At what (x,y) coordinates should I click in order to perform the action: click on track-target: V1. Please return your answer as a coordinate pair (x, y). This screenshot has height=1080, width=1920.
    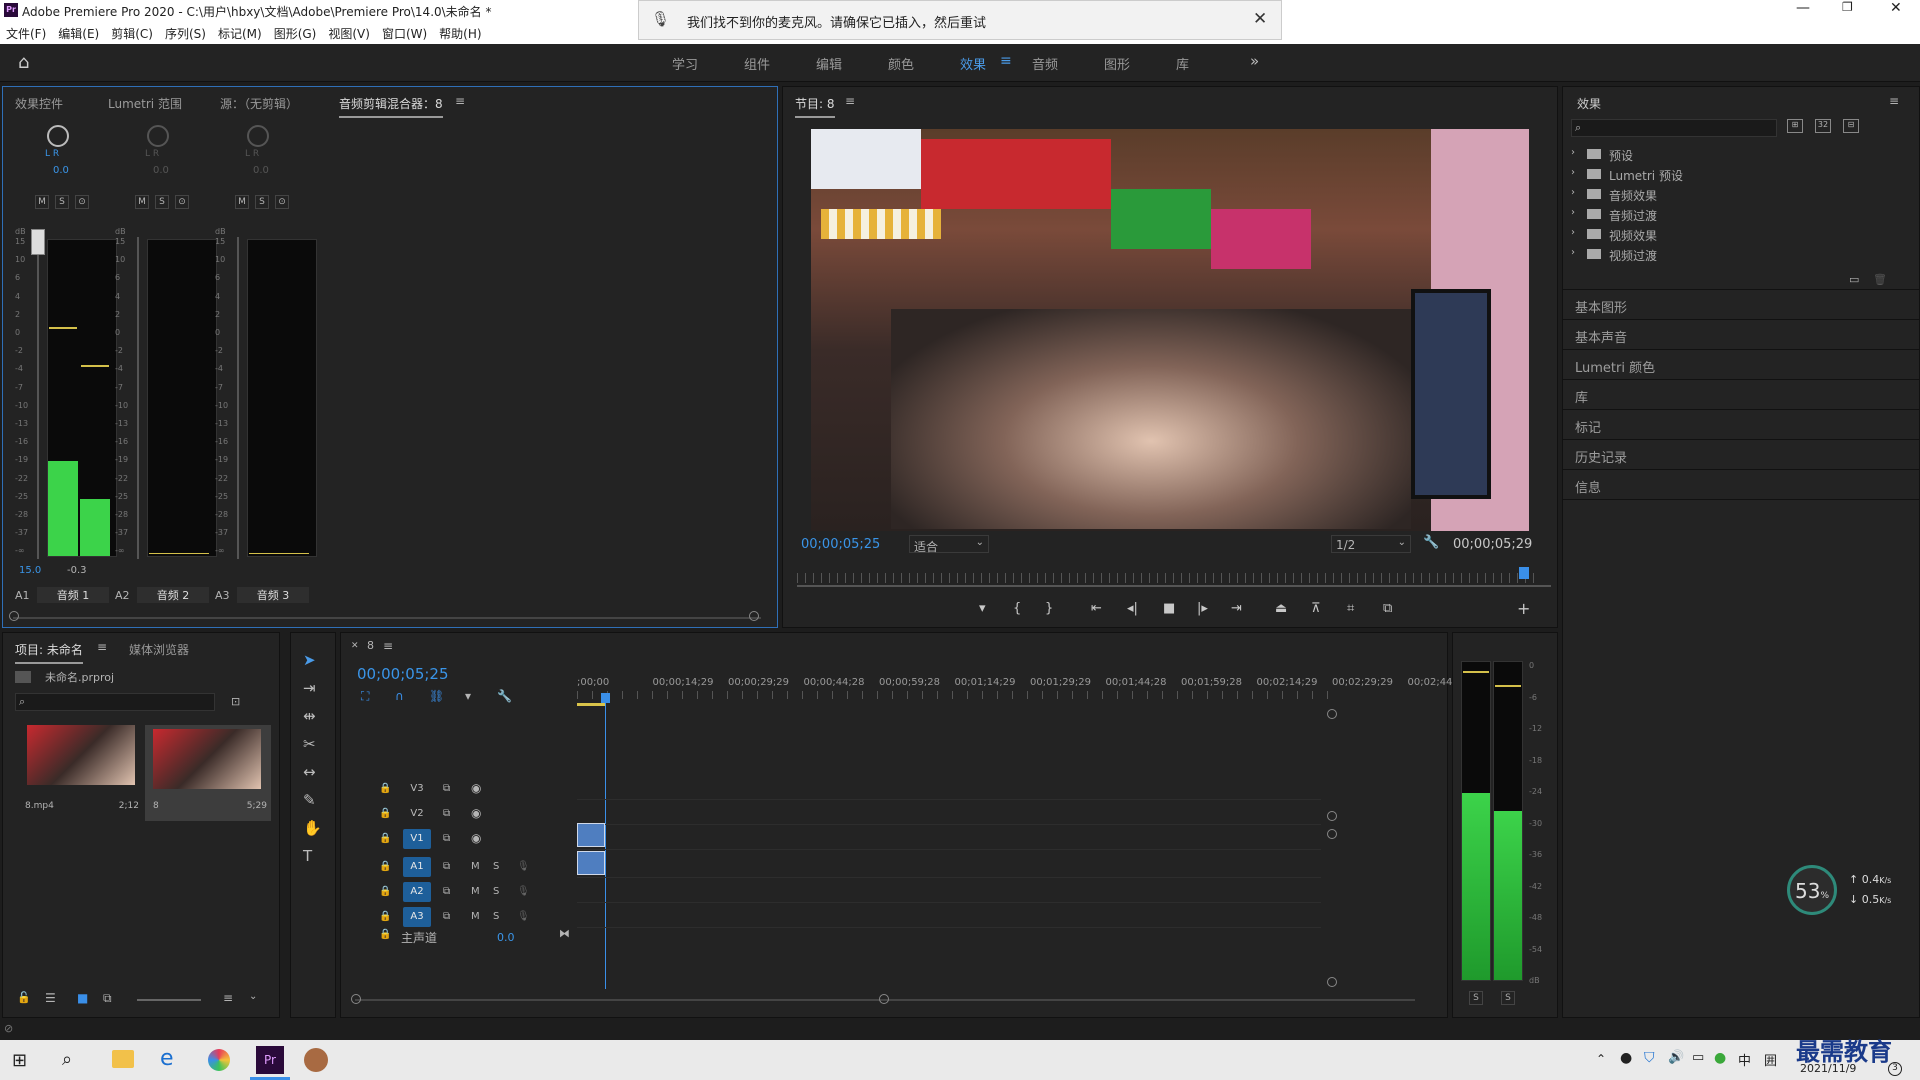
    Looking at the image, I should click on (417, 839).